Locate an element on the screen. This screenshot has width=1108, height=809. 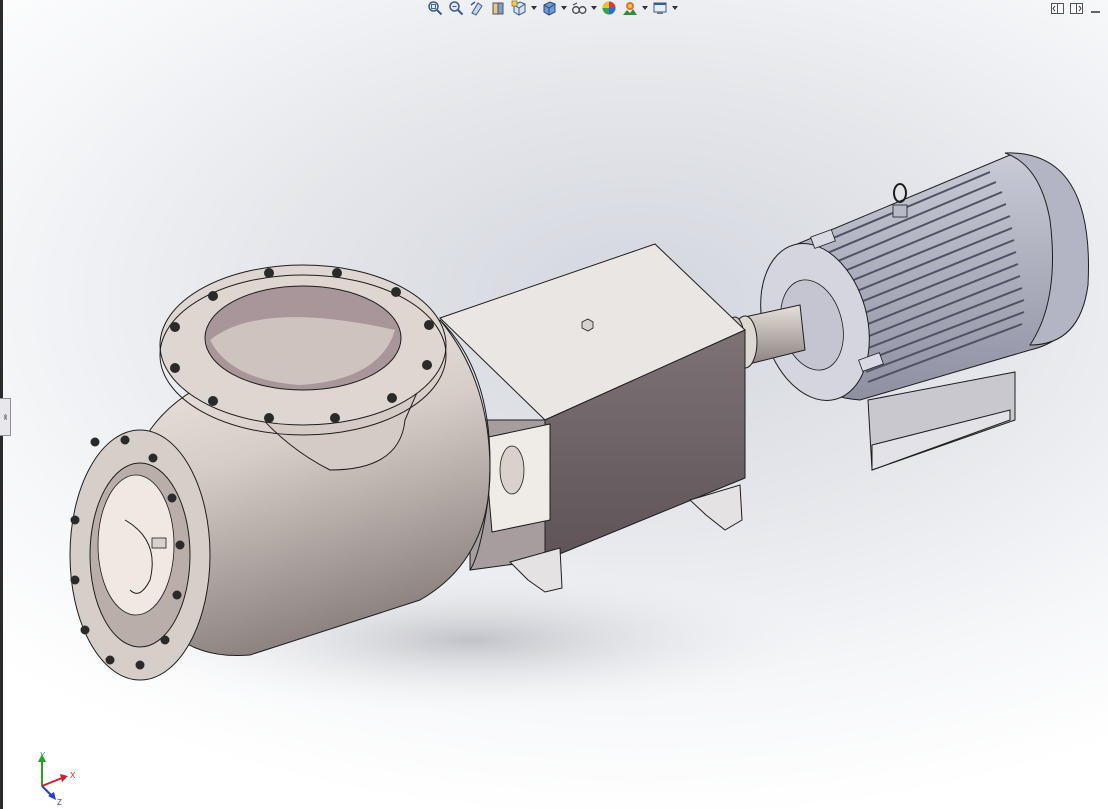
triad-x-axis is located at coordinates (52, 782).